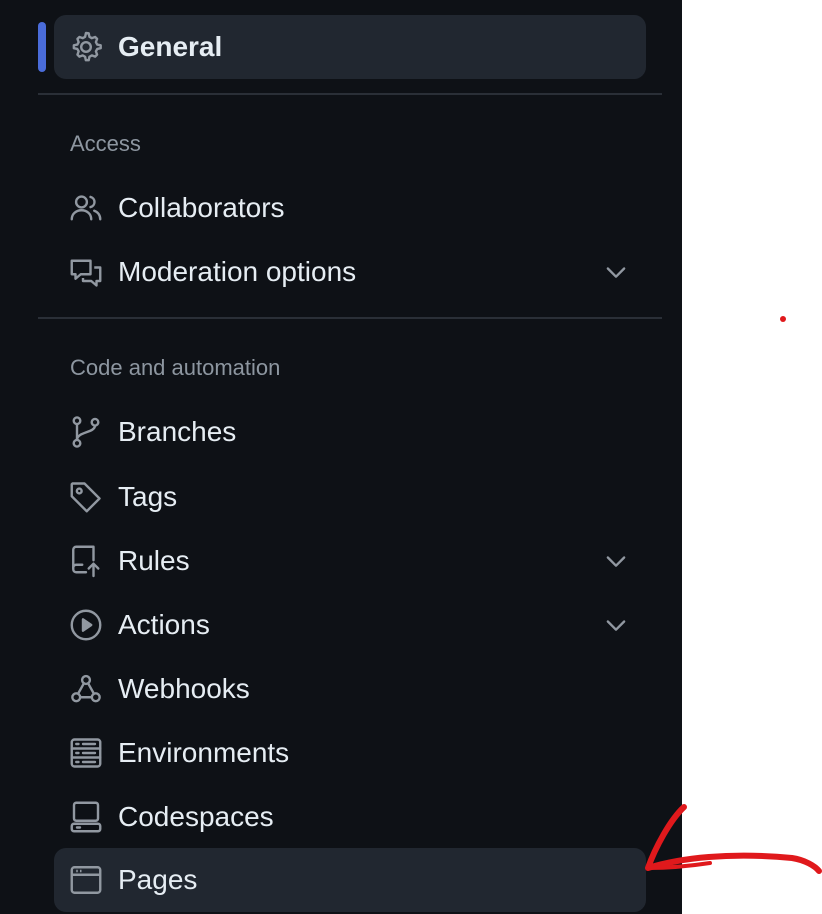 The height and width of the screenshot is (914, 822). Describe the element at coordinates (237, 271) in the screenshot. I see `sidebar-item-label: Moderation options` at that location.